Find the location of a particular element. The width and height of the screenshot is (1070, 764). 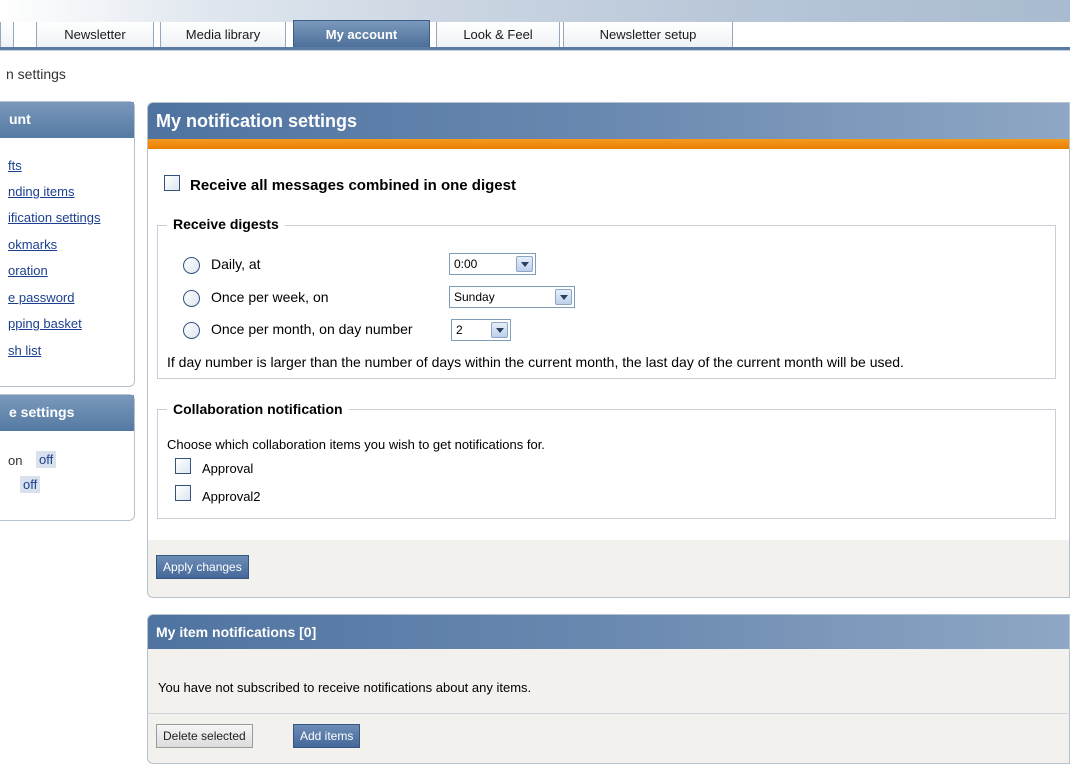

receive-digests-legend: Receive digests is located at coordinates (226, 224).